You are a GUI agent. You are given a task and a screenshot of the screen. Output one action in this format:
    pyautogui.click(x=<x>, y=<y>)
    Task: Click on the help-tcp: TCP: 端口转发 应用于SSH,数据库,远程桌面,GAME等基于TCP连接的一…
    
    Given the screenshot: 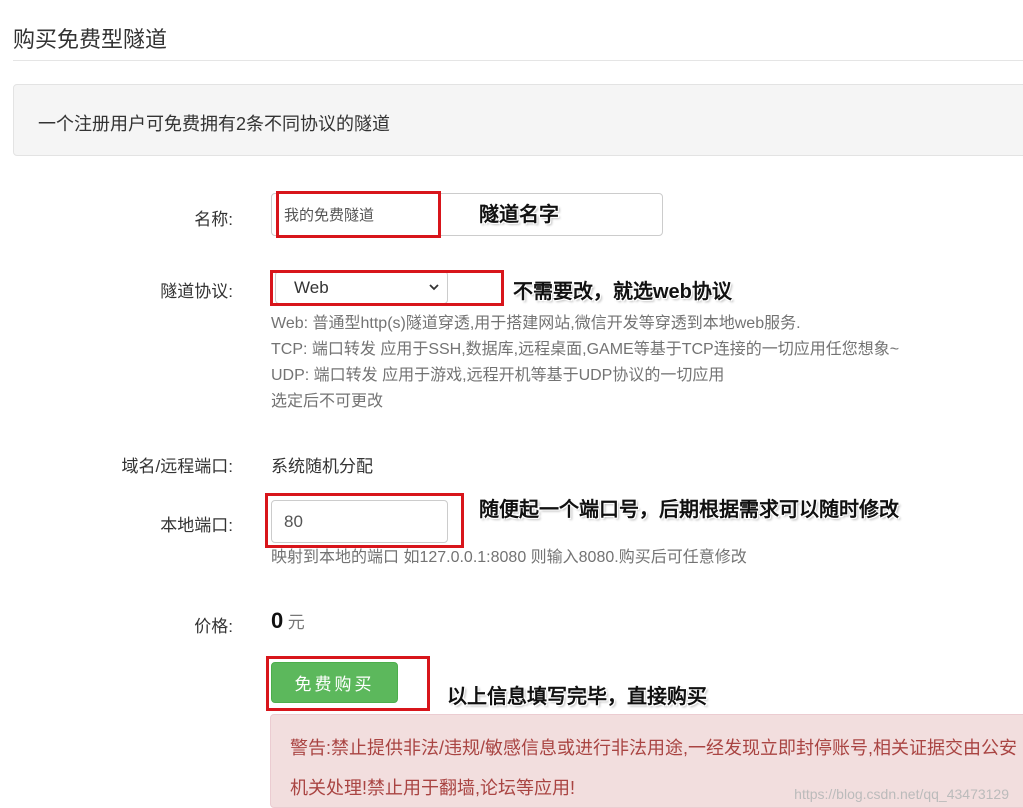 What is the action you would take?
    pyautogui.click(x=585, y=349)
    